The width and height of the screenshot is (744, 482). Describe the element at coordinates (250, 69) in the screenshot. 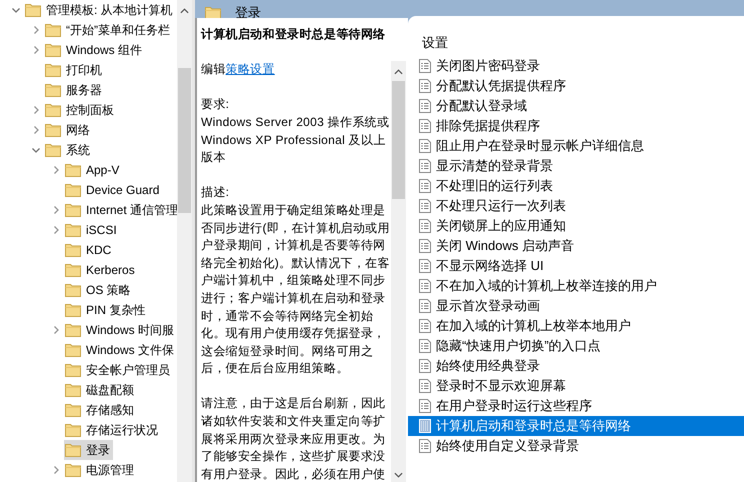

I see `policy-settings-link: 策略设置` at that location.